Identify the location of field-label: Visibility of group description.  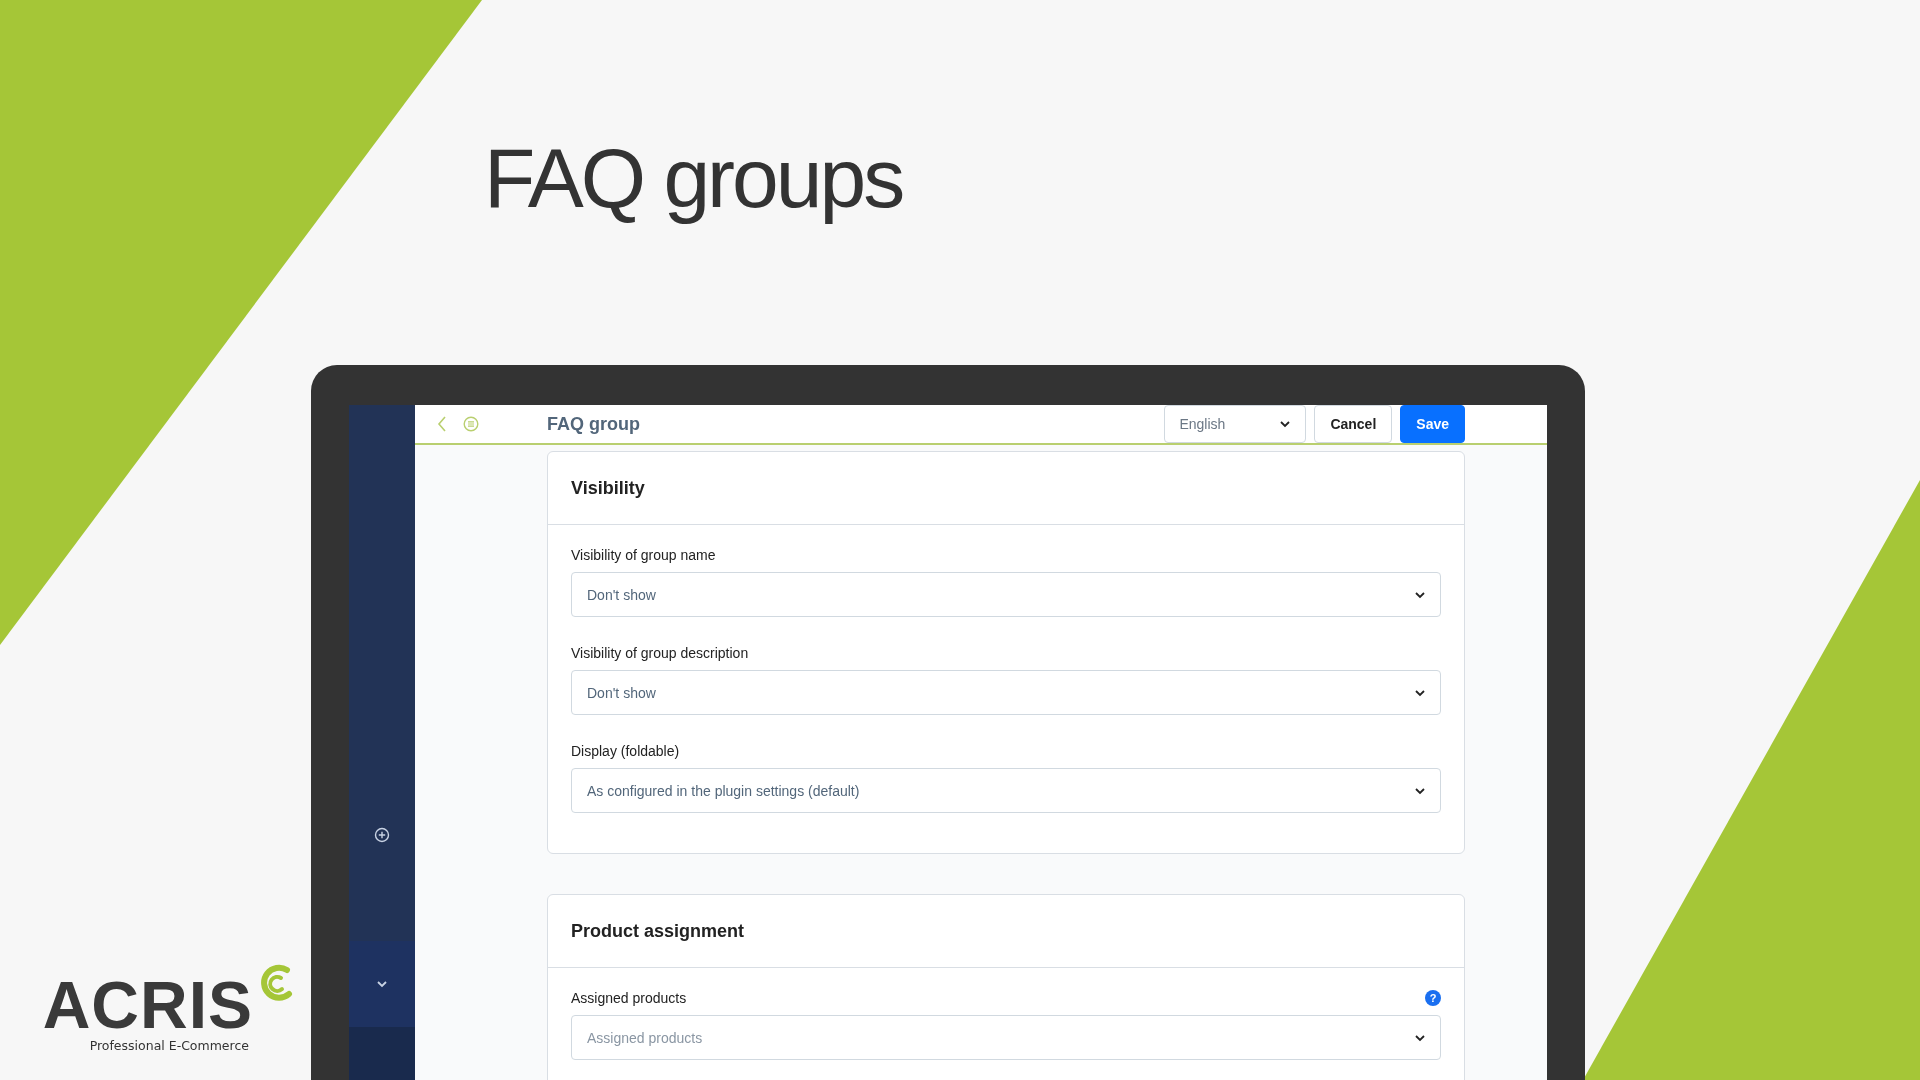
(660, 653).